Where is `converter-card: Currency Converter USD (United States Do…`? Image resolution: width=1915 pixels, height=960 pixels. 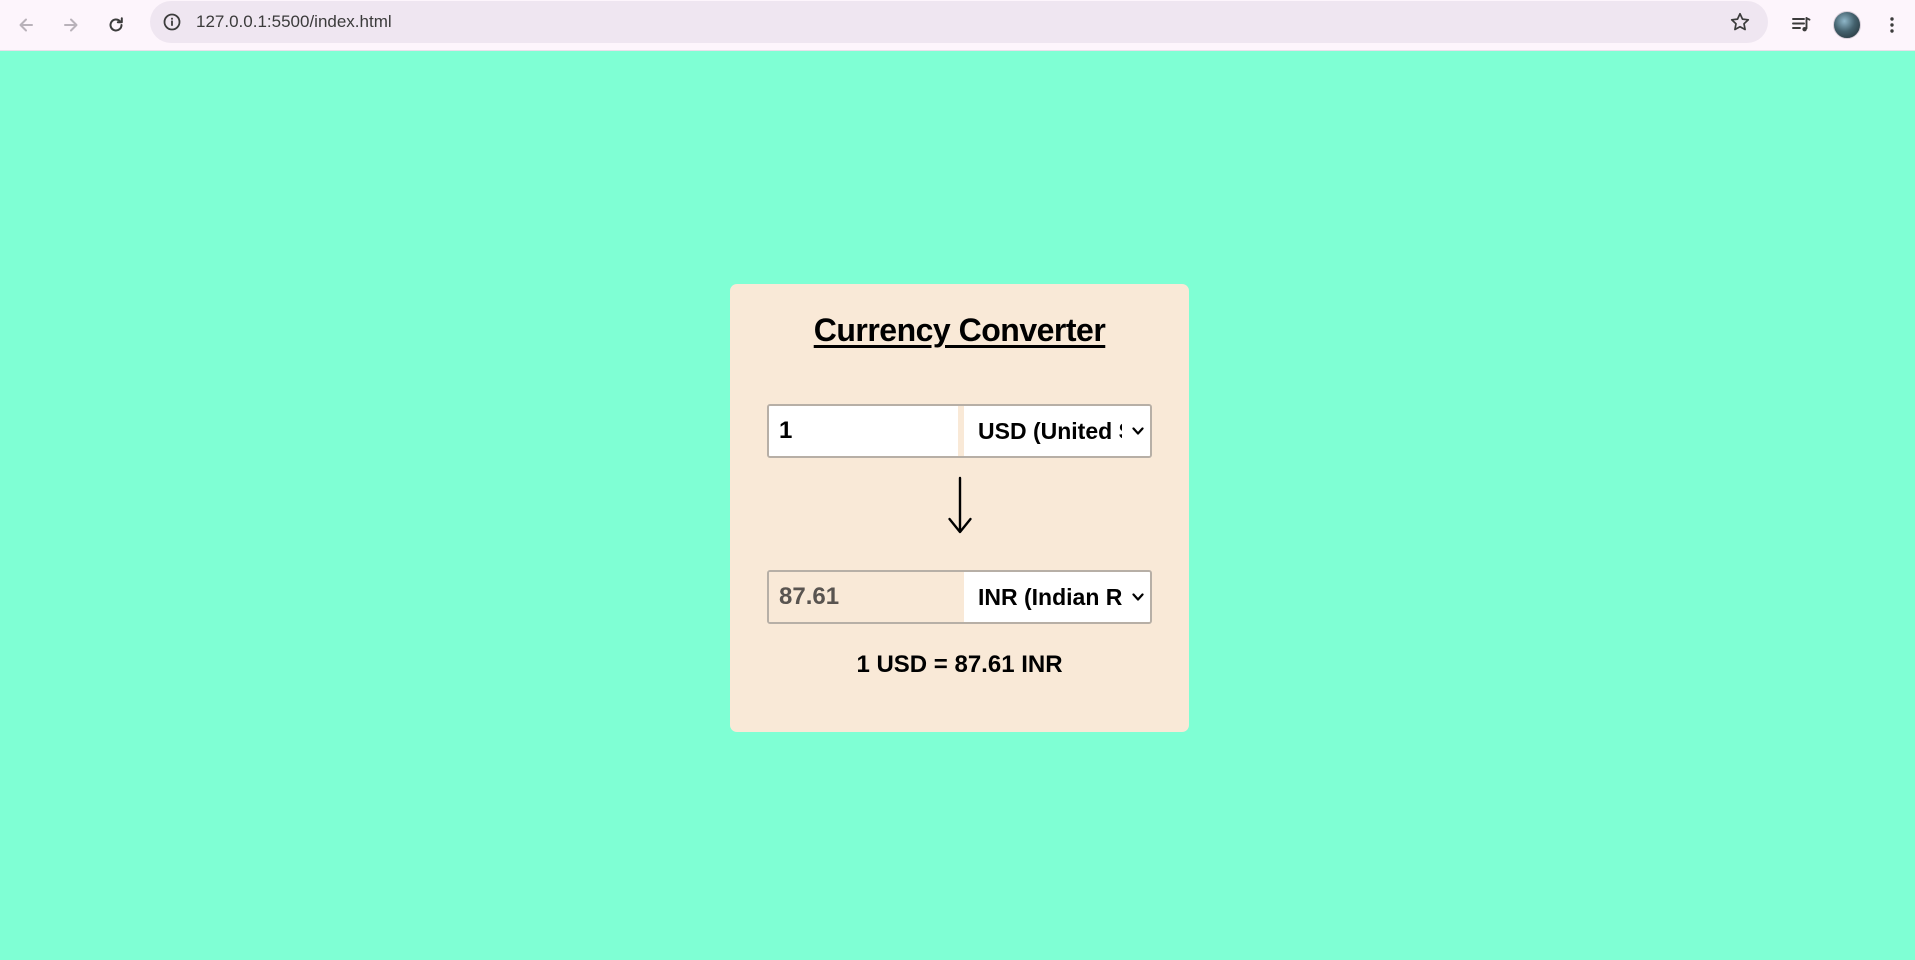 converter-card: Currency Converter USD (United States Do… is located at coordinates (959, 508).